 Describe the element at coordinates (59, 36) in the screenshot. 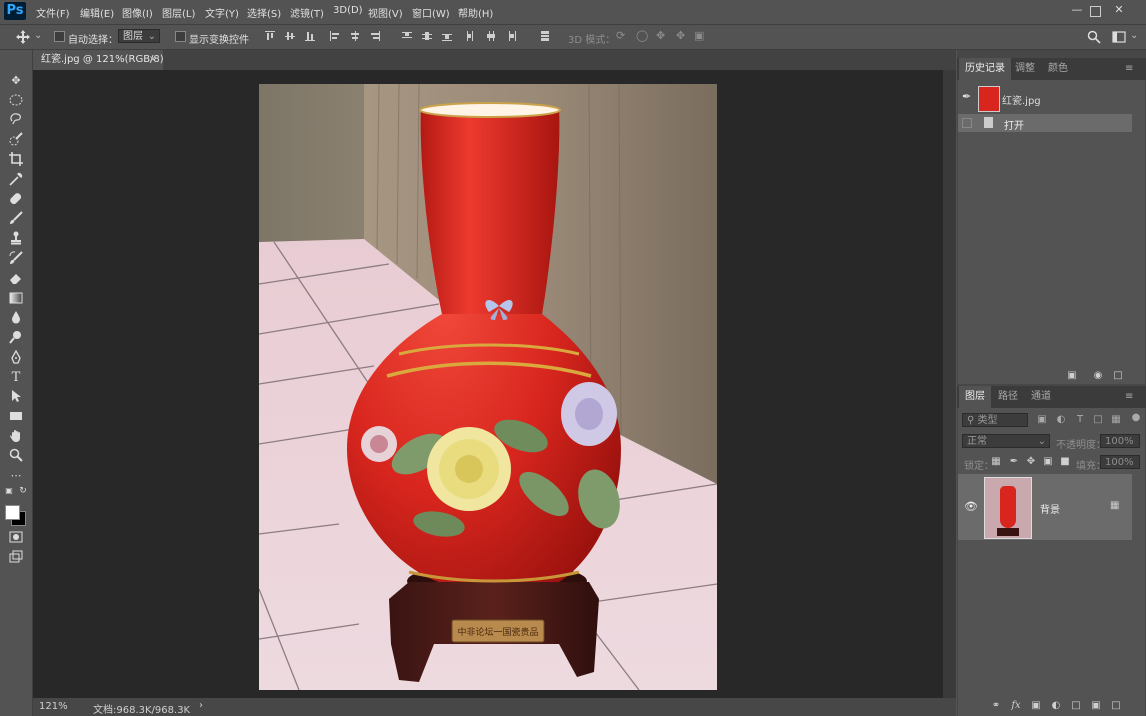

I see `auto-select-checkbox` at that location.